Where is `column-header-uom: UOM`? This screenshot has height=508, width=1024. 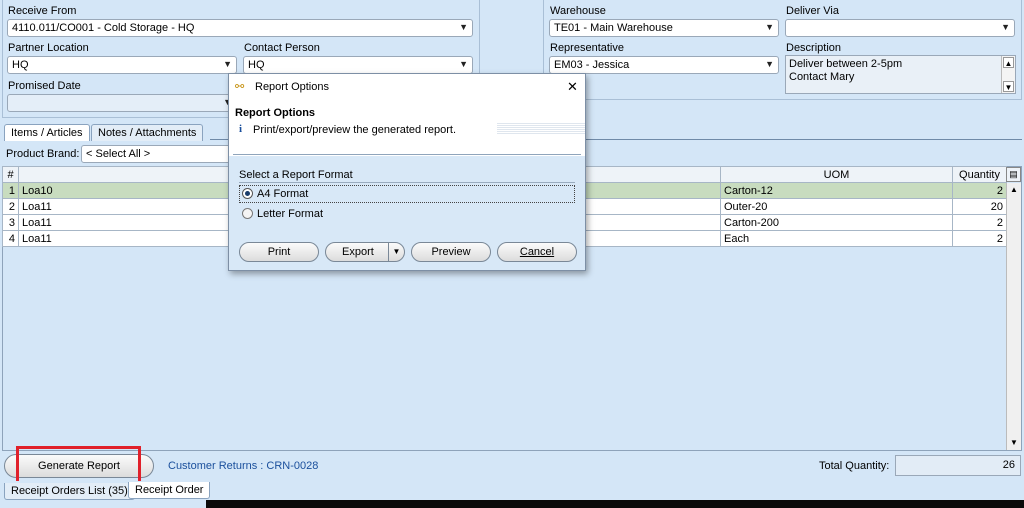
column-header-uom: UOM is located at coordinates (836, 174).